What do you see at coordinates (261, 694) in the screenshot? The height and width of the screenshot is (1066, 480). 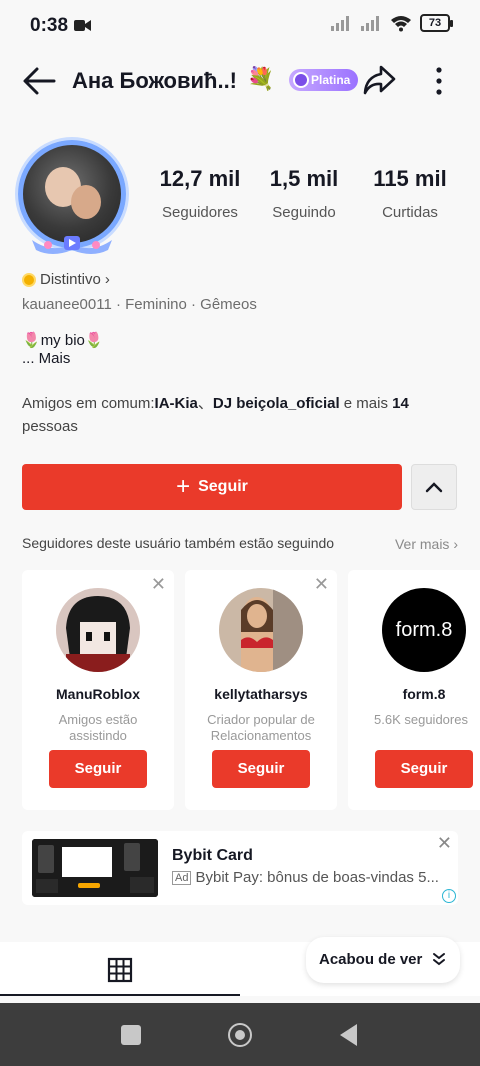 I see `suggestion-name: kellytatharsys` at bounding box center [261, 694].